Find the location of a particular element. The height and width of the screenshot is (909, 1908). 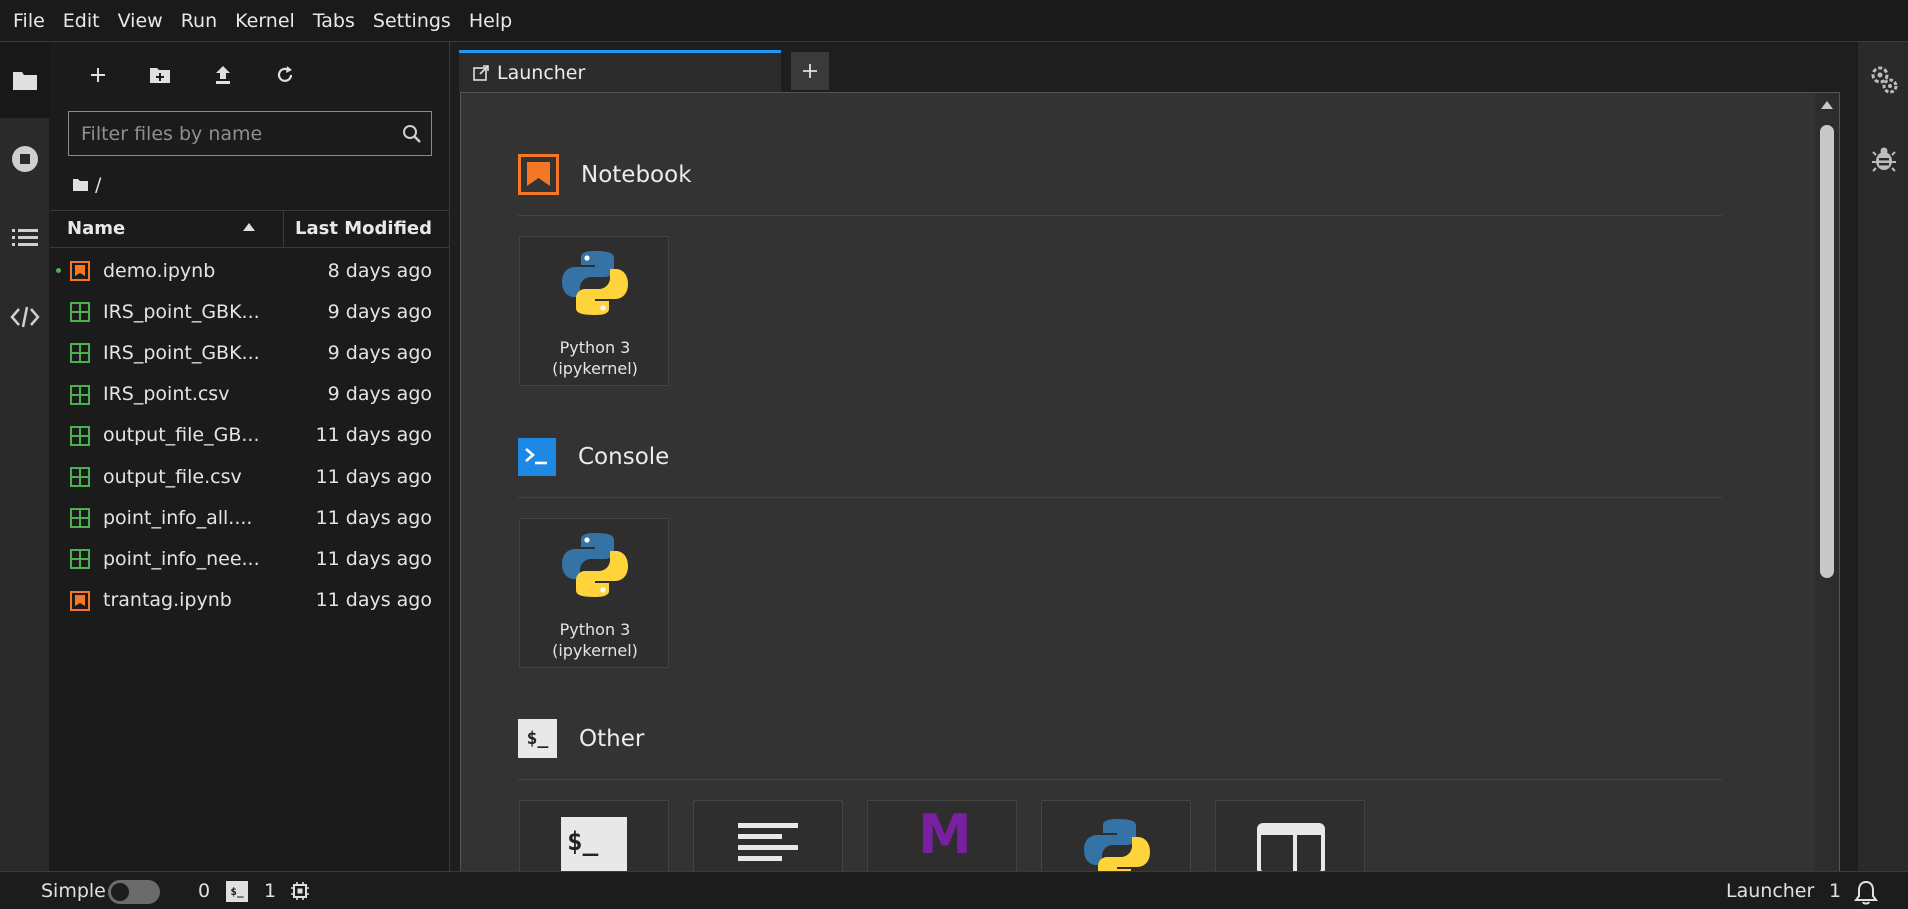

other-icon-text: $_ is located at coordinates (537, 738).